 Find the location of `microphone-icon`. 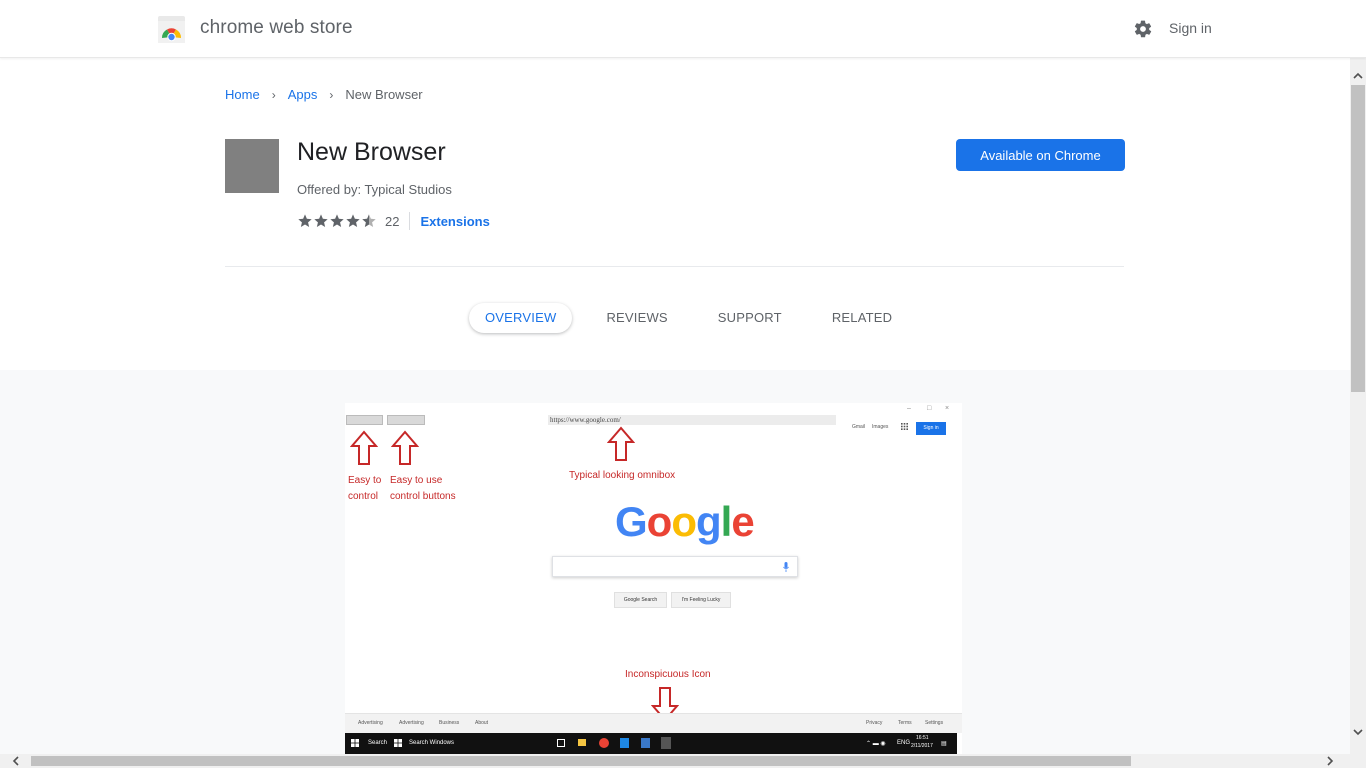

microphone-icon is located at coordinates (786, 567).